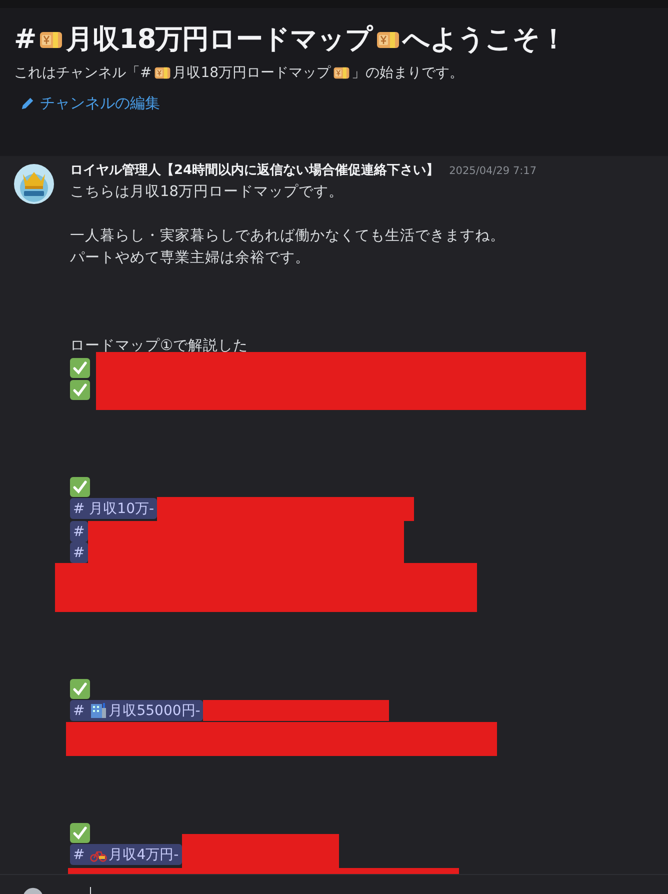 Image resolution: width=668 pixels, height=894 pixels. I want to click on edit-channel-link: チャンネルの編集, so click(90, 103).